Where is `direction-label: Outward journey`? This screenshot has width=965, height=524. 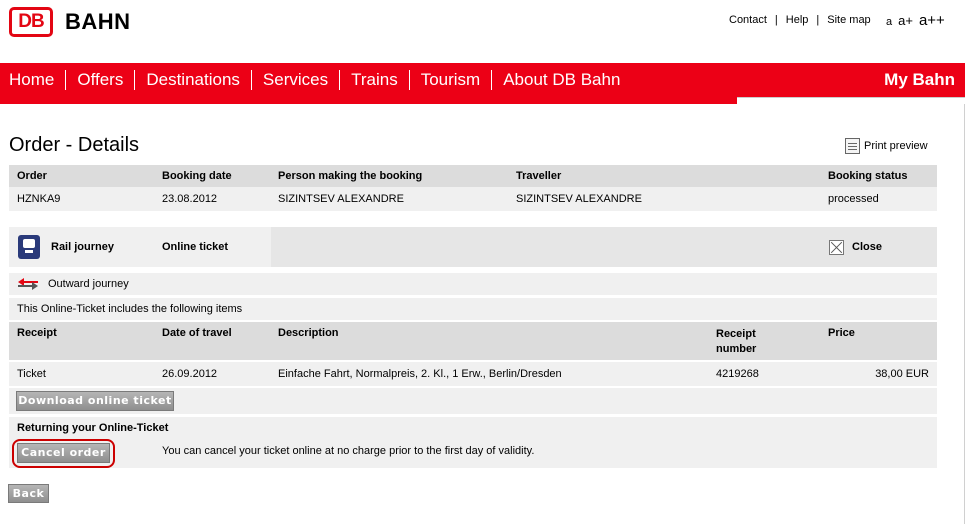 direction-label: Outward journey is located at coordinates (88, 284).